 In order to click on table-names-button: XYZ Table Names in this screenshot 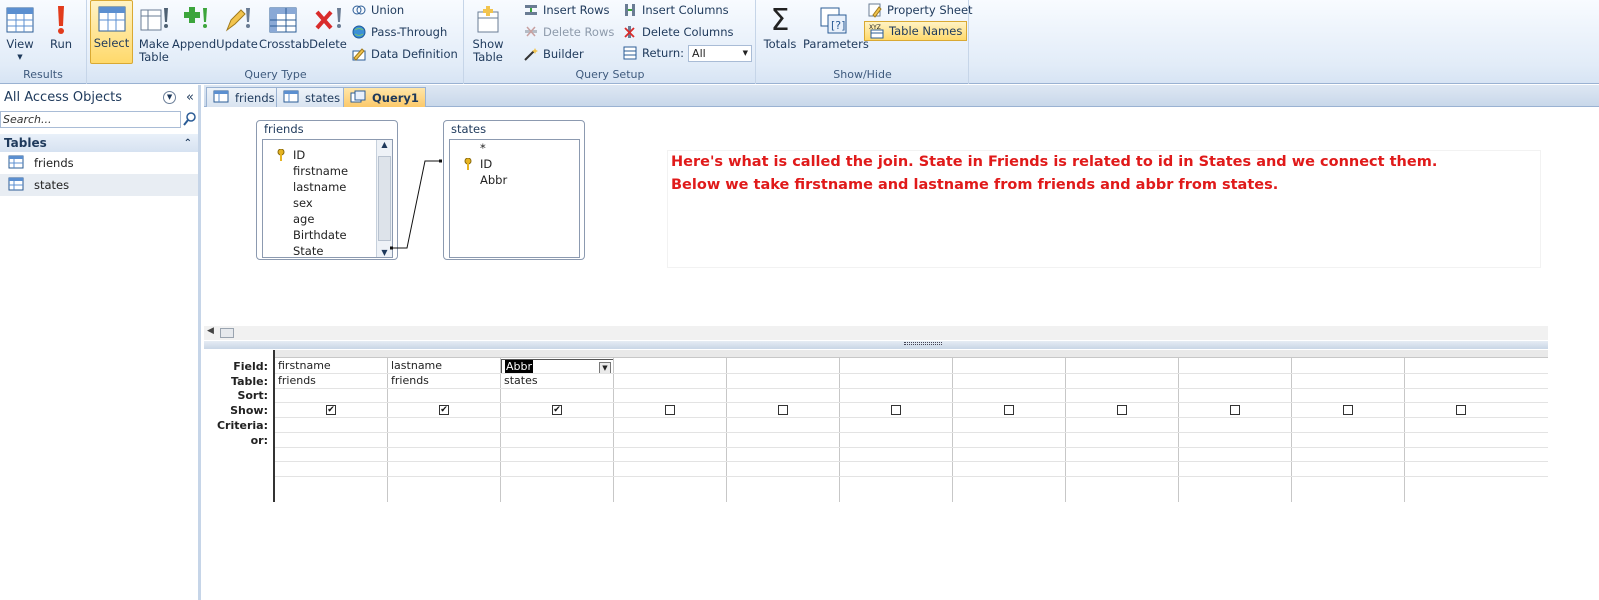, I will do `click(916, 31)`.